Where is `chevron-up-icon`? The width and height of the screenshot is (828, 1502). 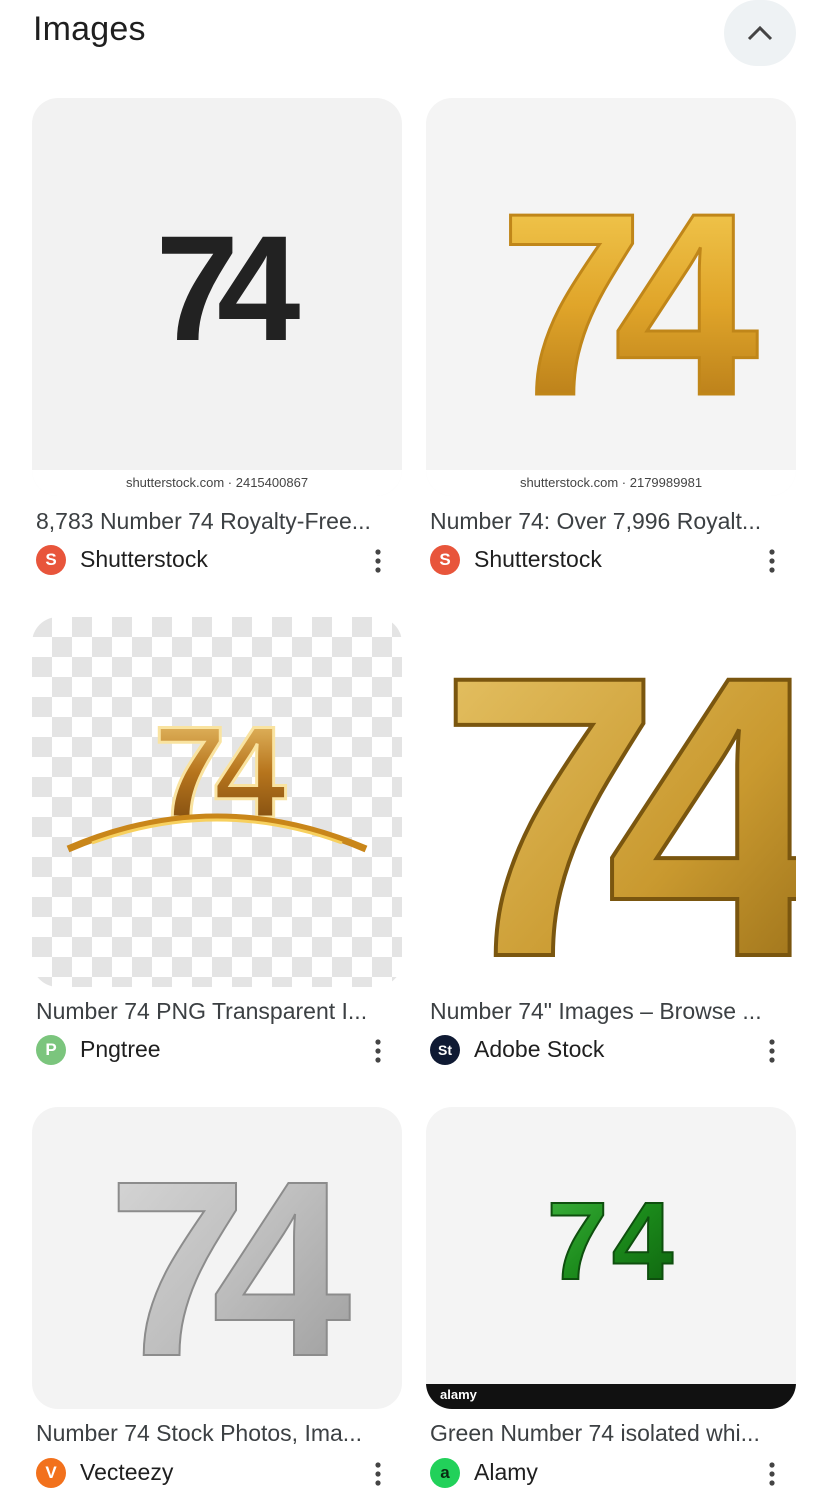
chevron-up-icon is located at coordinates (760, 33).